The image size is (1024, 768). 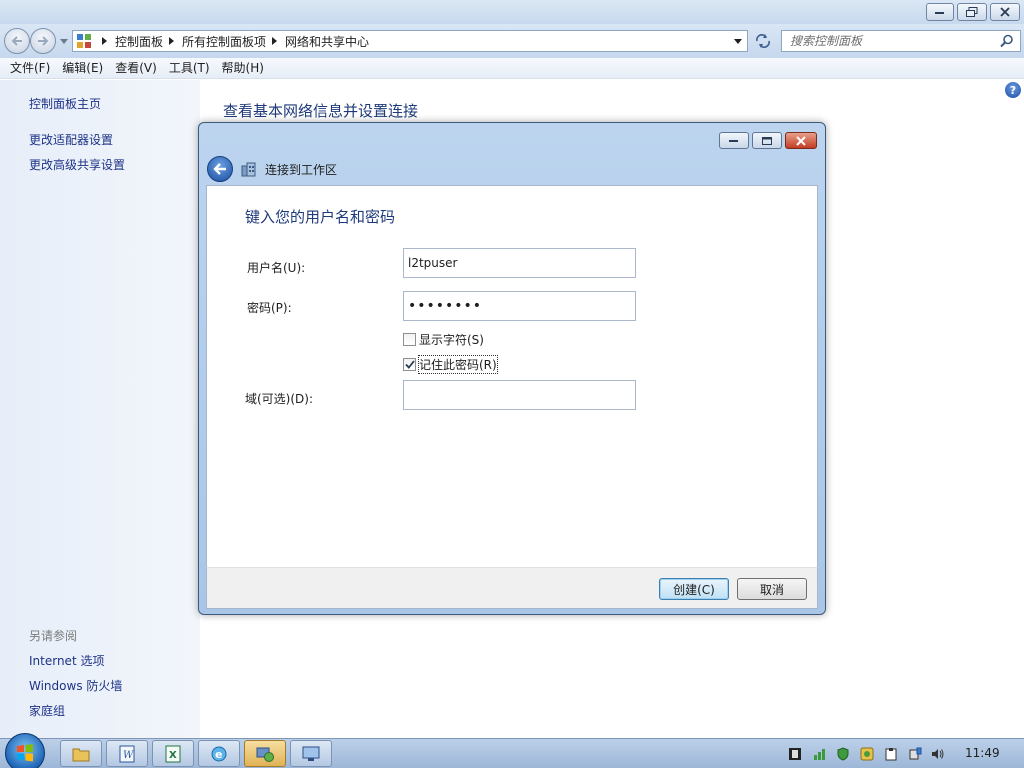 What do you see at coordinates (843, 754) in the screenshot?
I see `security-shield-icon` at bounding box center [843, 754].